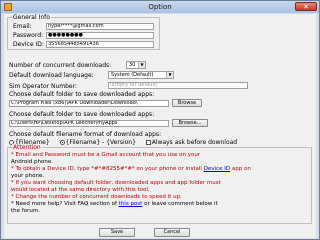 The width and height of the screenshot is (320, 240). I want to click on save-button: Save, so click(117, 232).